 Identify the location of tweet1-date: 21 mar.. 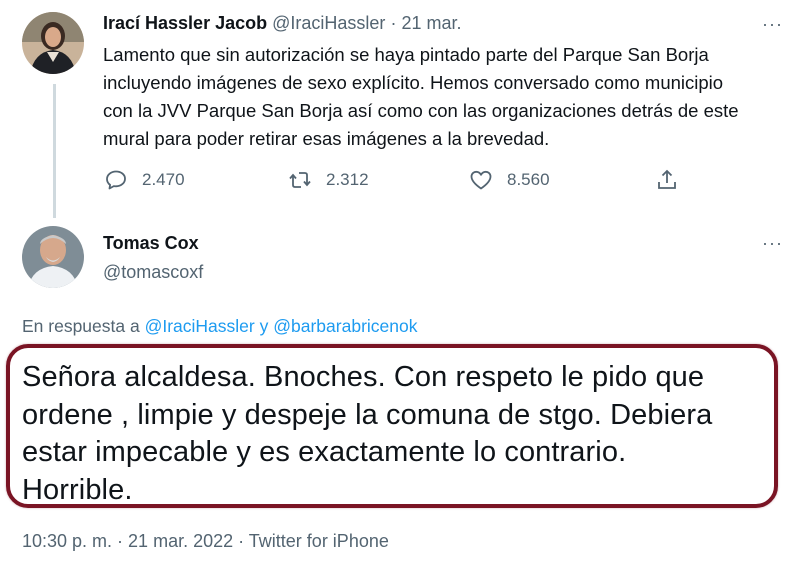
(431, 23).